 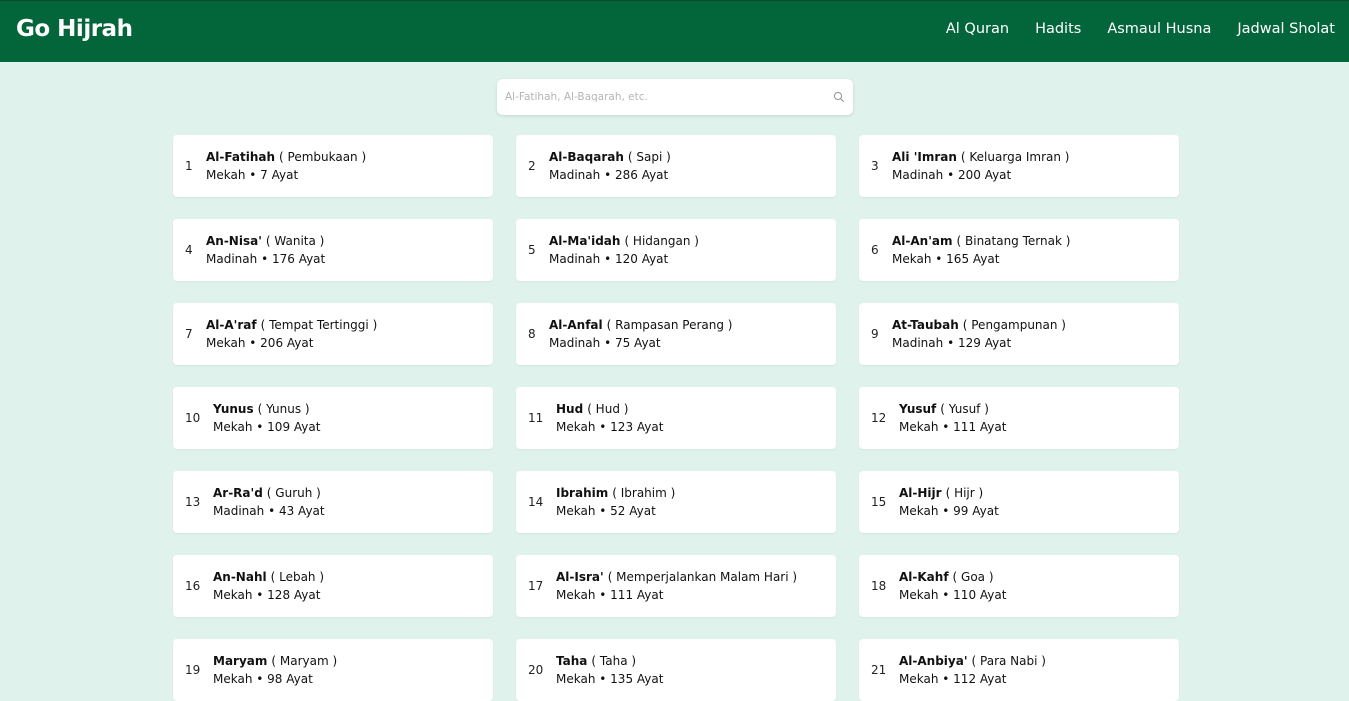 I want to click on surah-card: 4 An-Nisa'( Wanita ) Madinah • 176 Ayat, so click(x=333, y=250).